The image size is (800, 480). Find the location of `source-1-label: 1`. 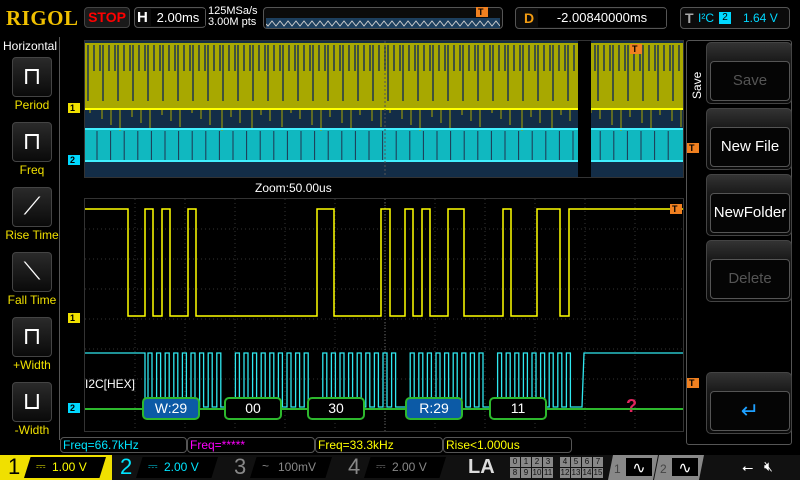

source-1-label: 1 is located at coordinates (617, 469).